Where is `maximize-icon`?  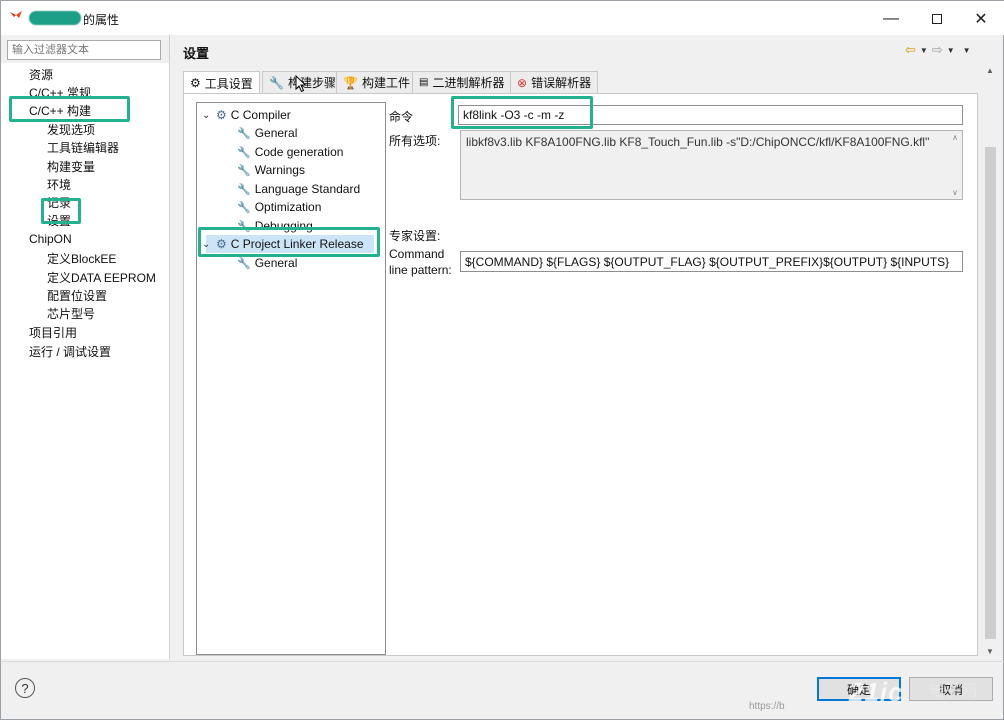
maximize-icon is located at coordinates (937, 19).